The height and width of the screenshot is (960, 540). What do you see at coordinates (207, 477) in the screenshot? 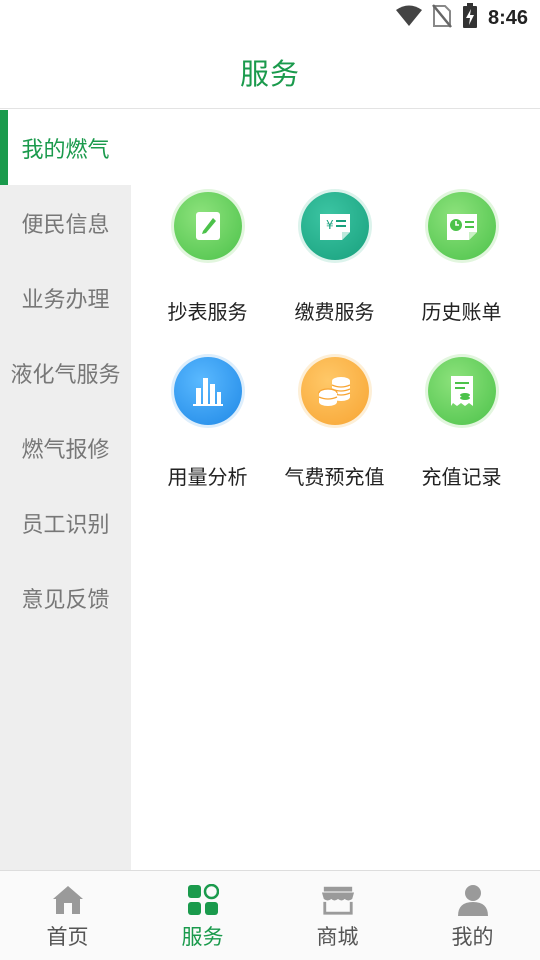
I see `service-label: 用量分析` at bounding box center [207, 477].